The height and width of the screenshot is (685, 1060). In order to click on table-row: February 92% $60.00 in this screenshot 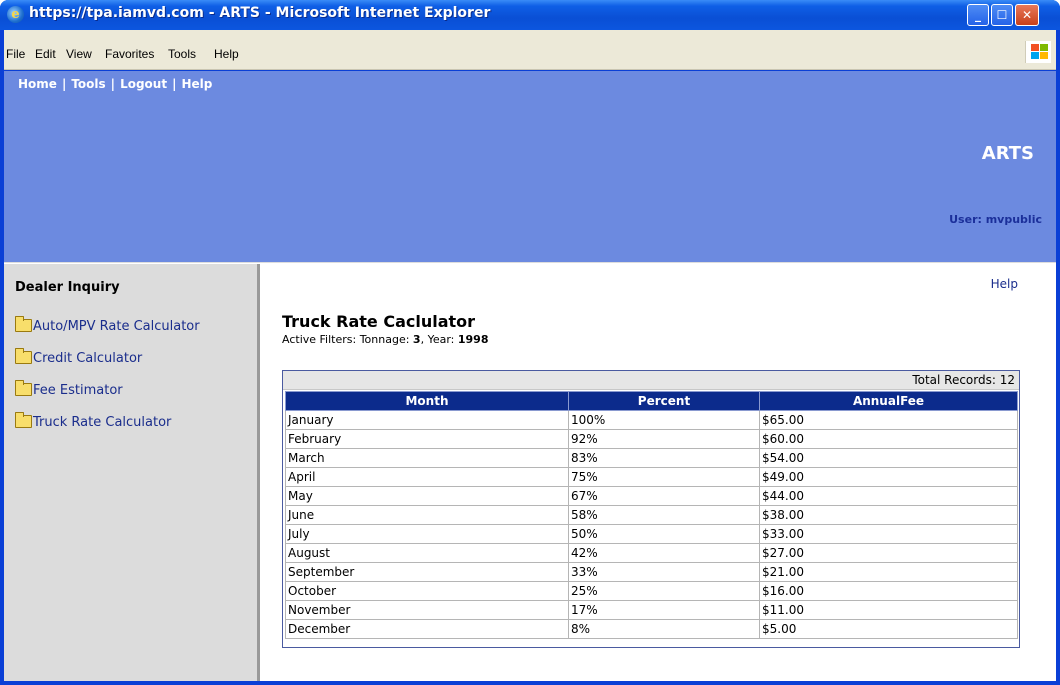, I will do `click(651, 439)`.